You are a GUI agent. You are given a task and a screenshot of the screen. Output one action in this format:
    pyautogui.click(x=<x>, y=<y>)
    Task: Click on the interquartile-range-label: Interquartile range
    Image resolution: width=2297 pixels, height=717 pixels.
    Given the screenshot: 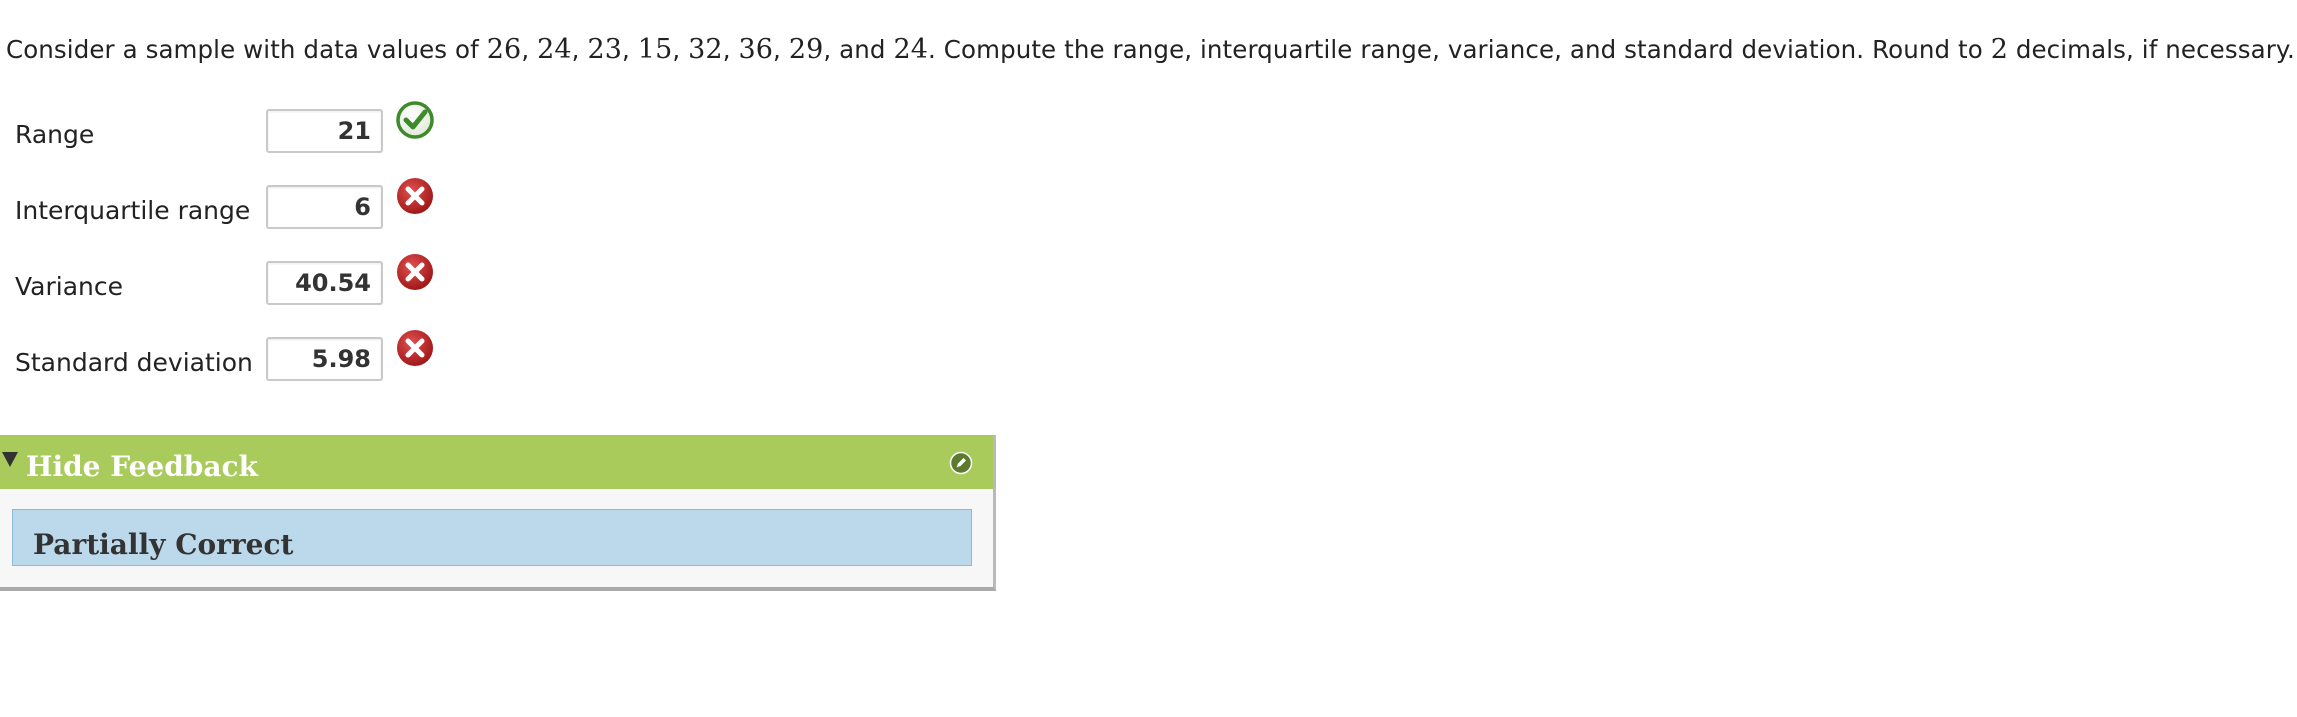 What is the action you would take?
    pyautogui.click(x=133, y=210)
    